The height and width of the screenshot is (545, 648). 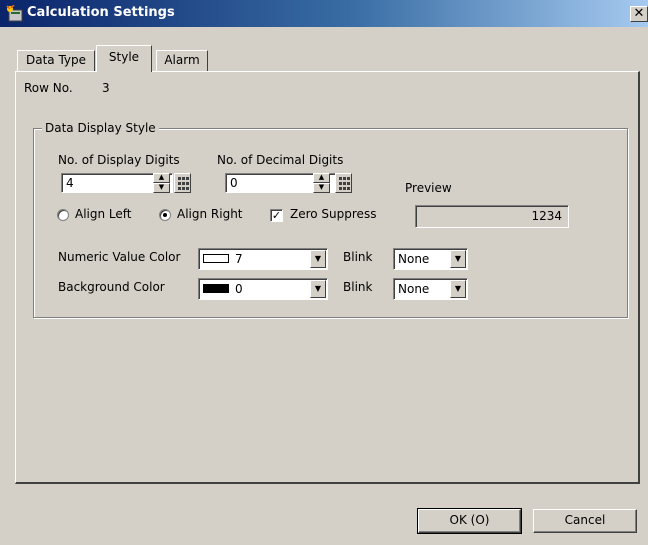 I want to click on window-title: Calculation Settings, so click(x=101, y=12).